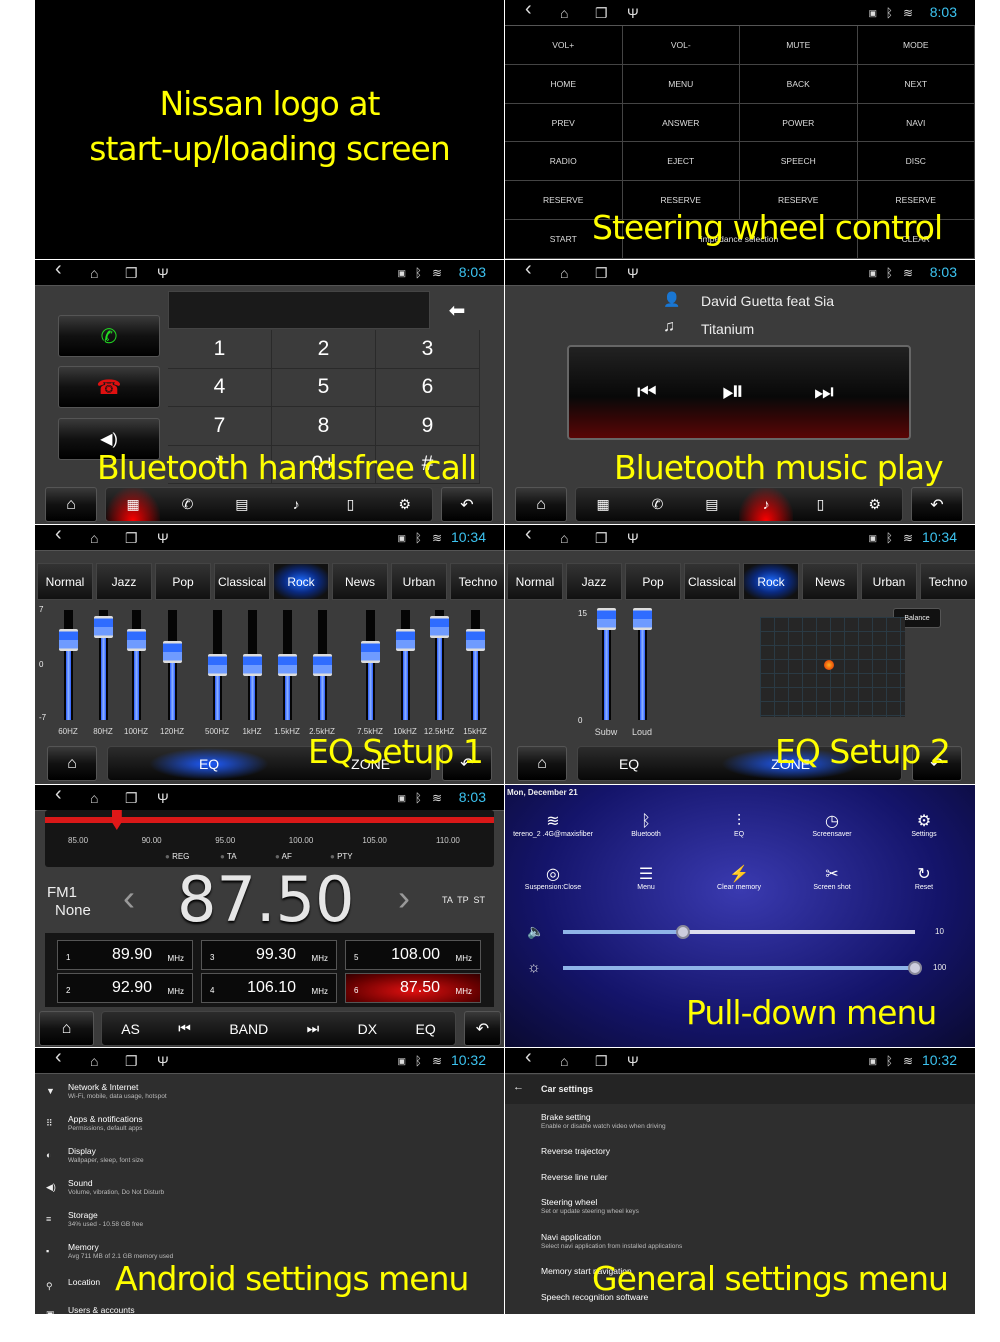 The image size is (1000, 1342). Describe the element at coordinates (428, 426) in the screenshot. I see `keypad-key: 9` at that location.